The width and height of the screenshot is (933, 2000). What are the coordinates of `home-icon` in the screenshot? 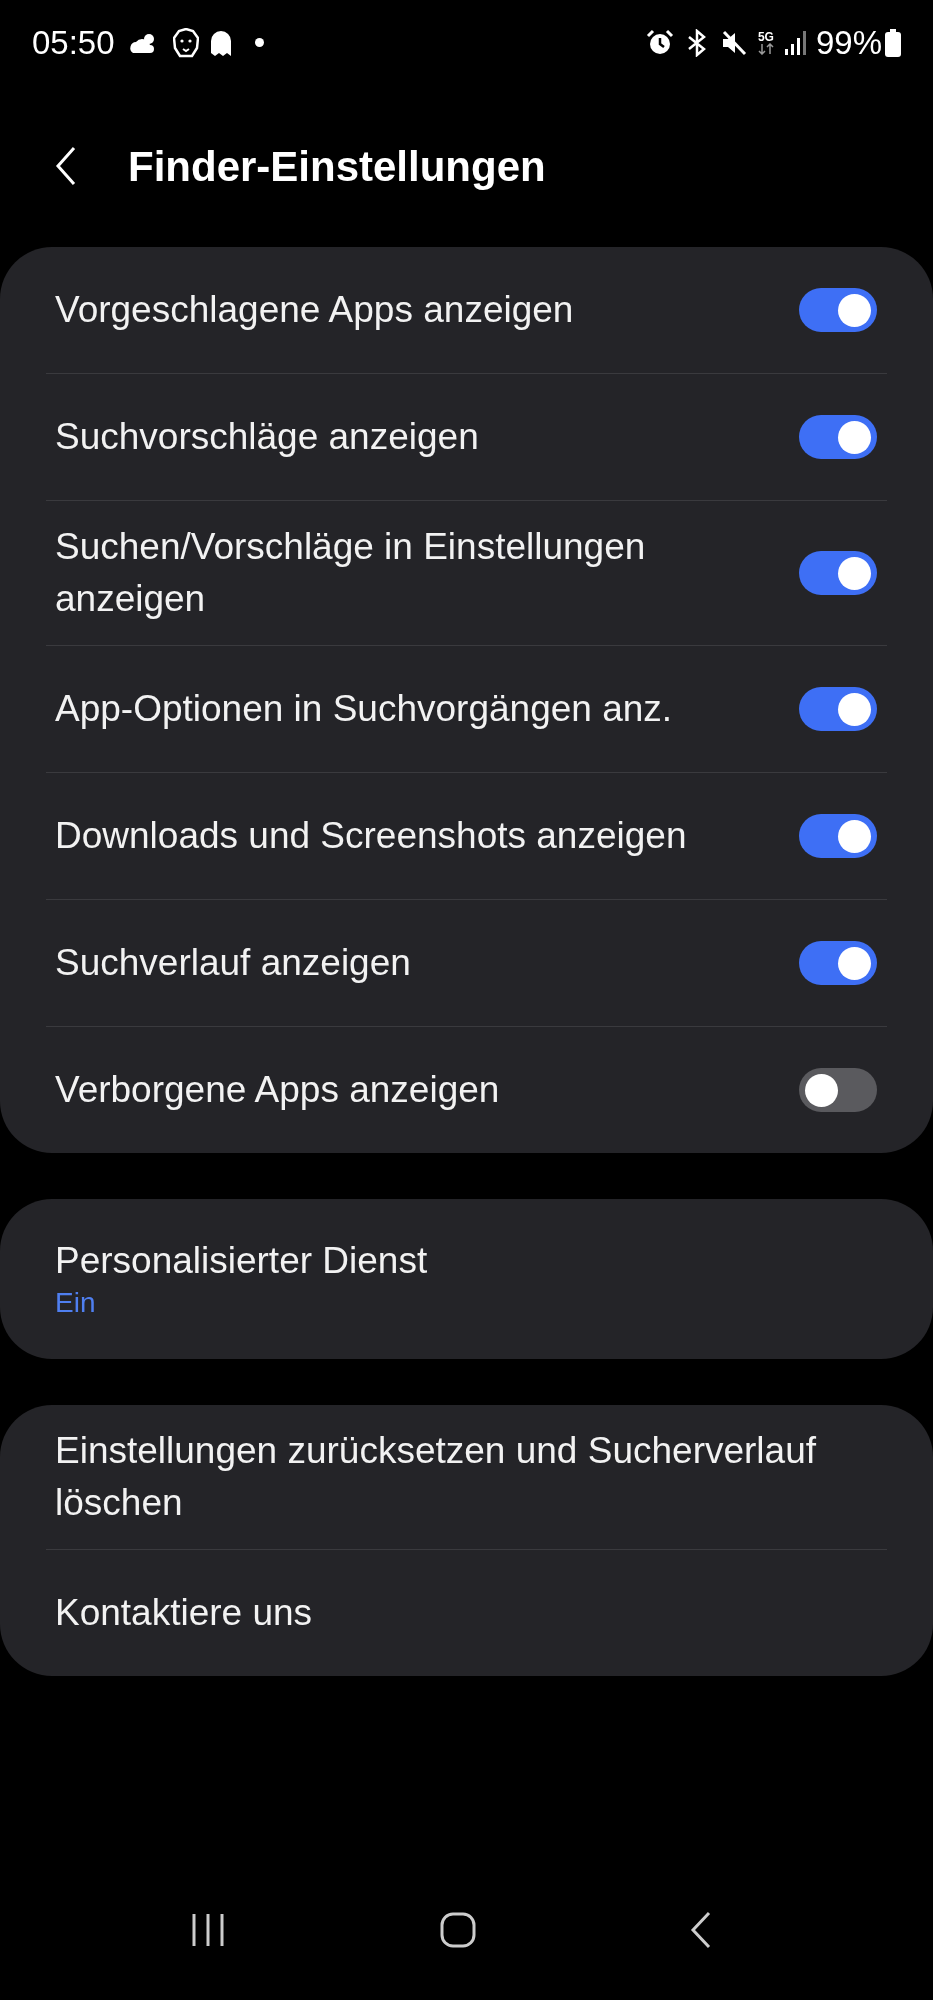 It's located at (457, 1930).